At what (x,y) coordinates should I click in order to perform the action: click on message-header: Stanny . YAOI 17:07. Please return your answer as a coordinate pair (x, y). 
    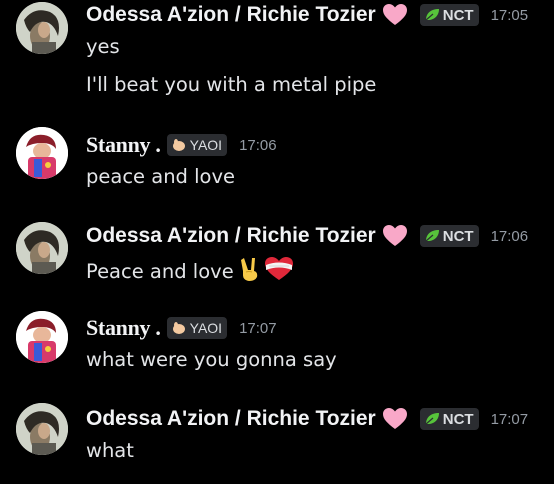
    Looking at the image, I should click on (181, 328).